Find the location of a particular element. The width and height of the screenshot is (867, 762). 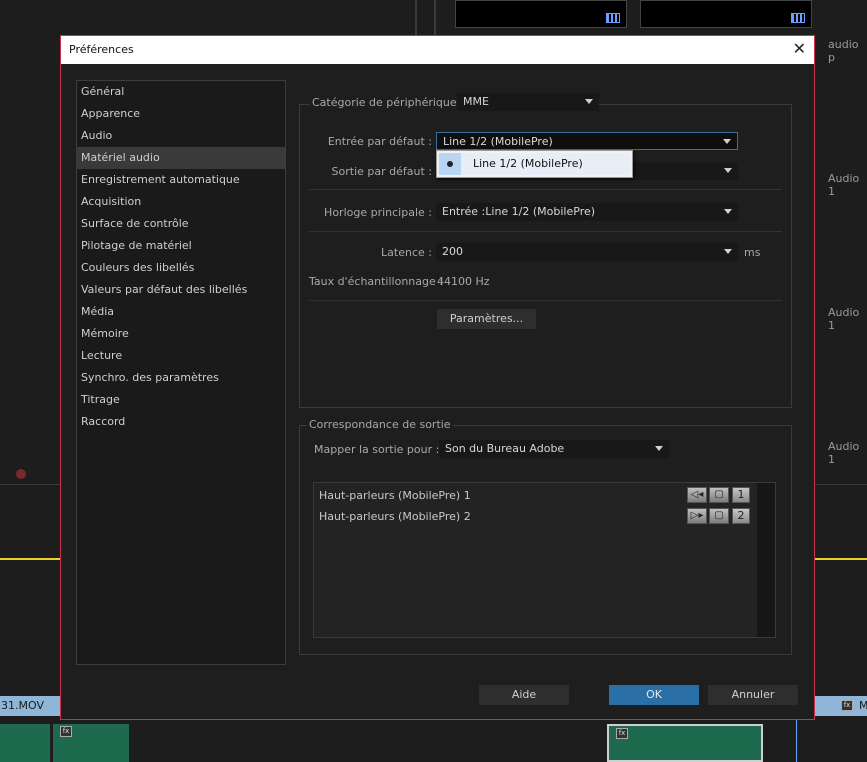

sidebar-item: Matériel audio is located at coordinates (181, 158).